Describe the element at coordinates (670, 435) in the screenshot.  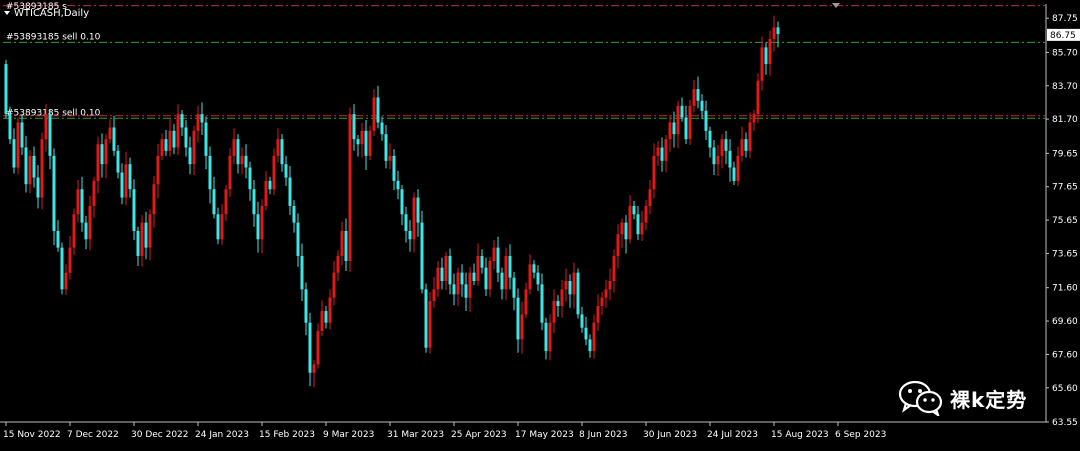
I see `date-tick-label: 30 Jun 2023` at that location.